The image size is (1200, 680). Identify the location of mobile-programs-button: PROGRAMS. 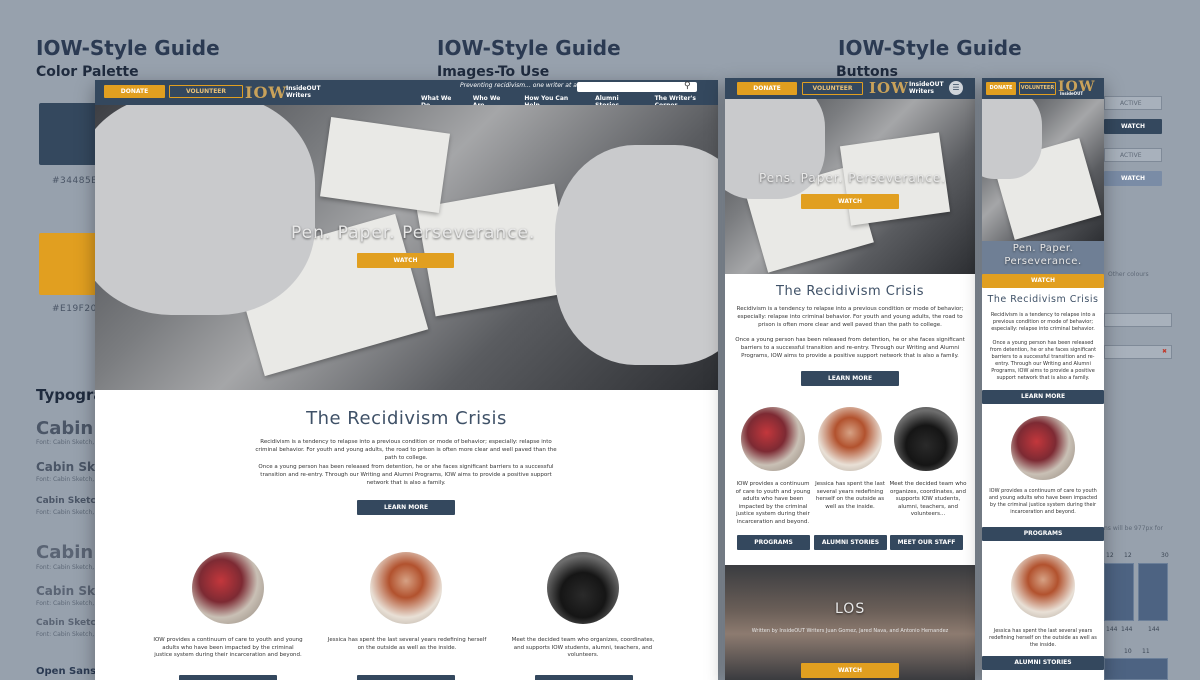
(1043, 534).